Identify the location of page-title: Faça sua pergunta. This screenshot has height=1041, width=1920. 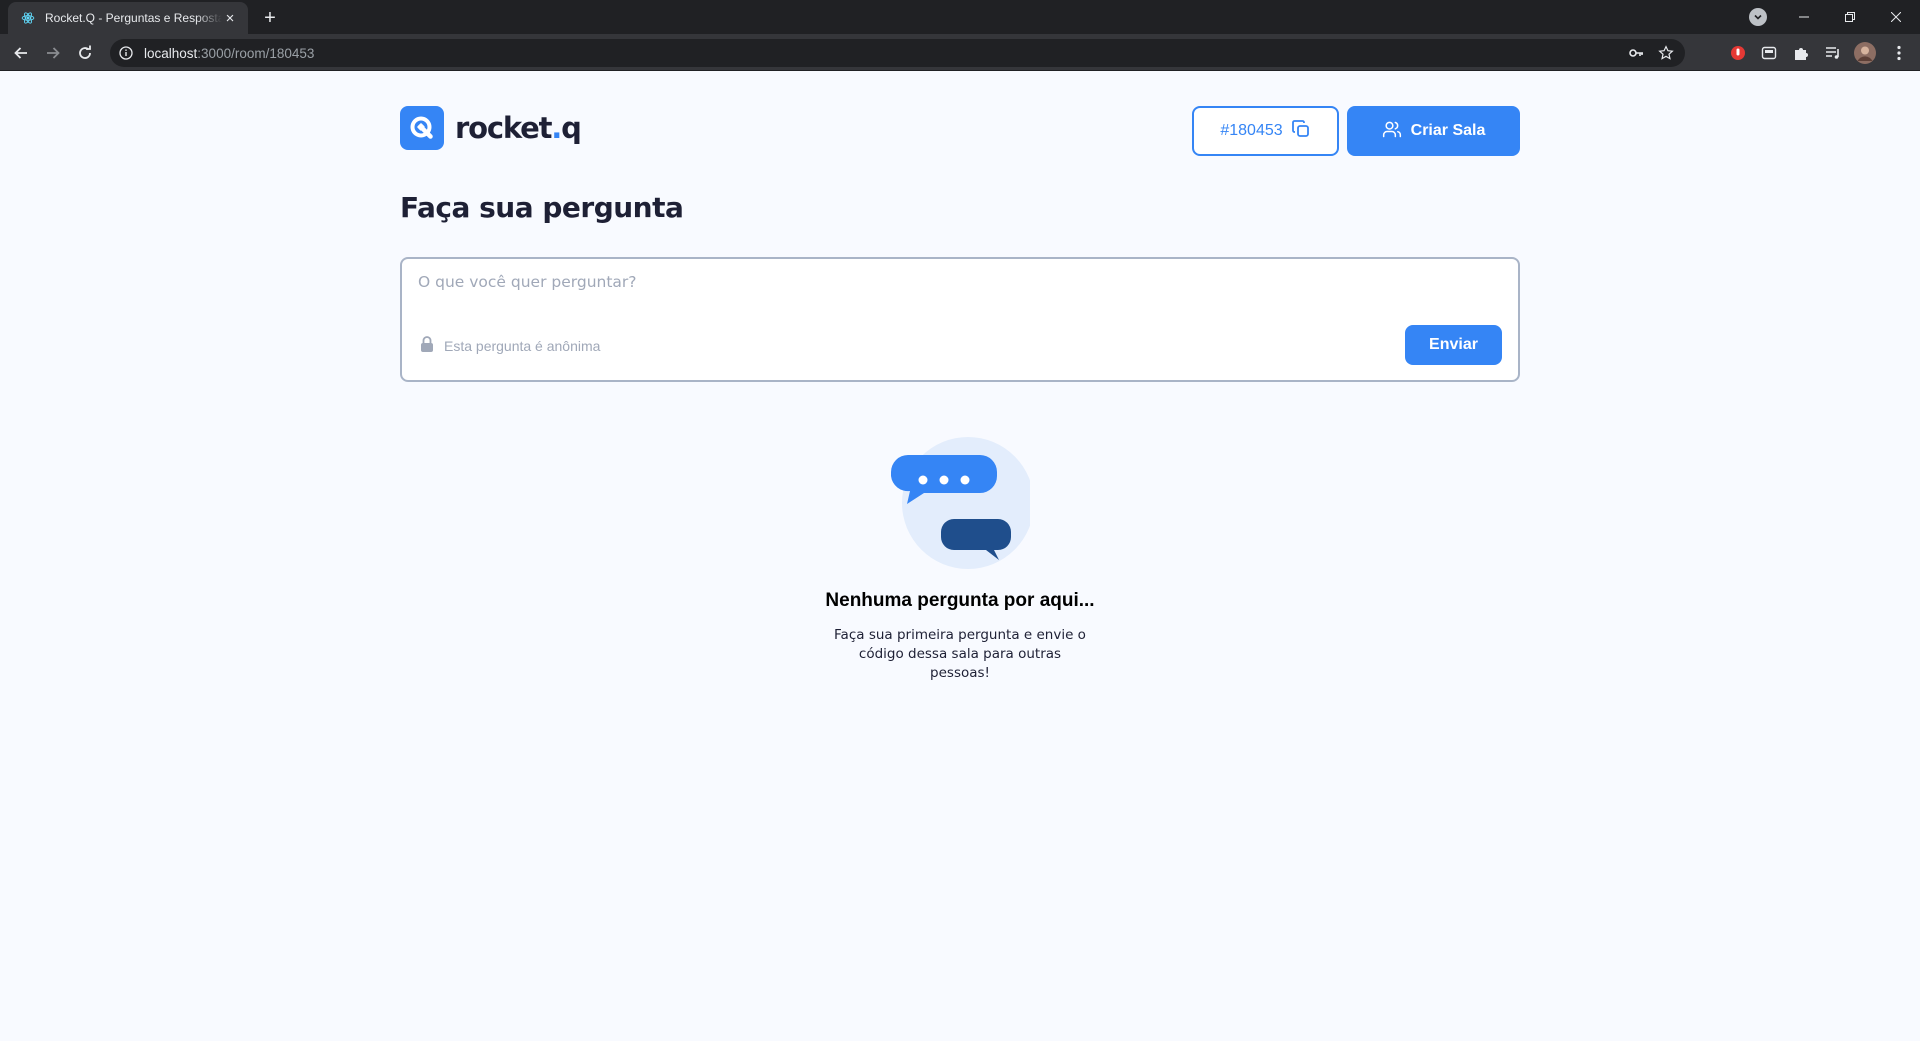
(542, 207).